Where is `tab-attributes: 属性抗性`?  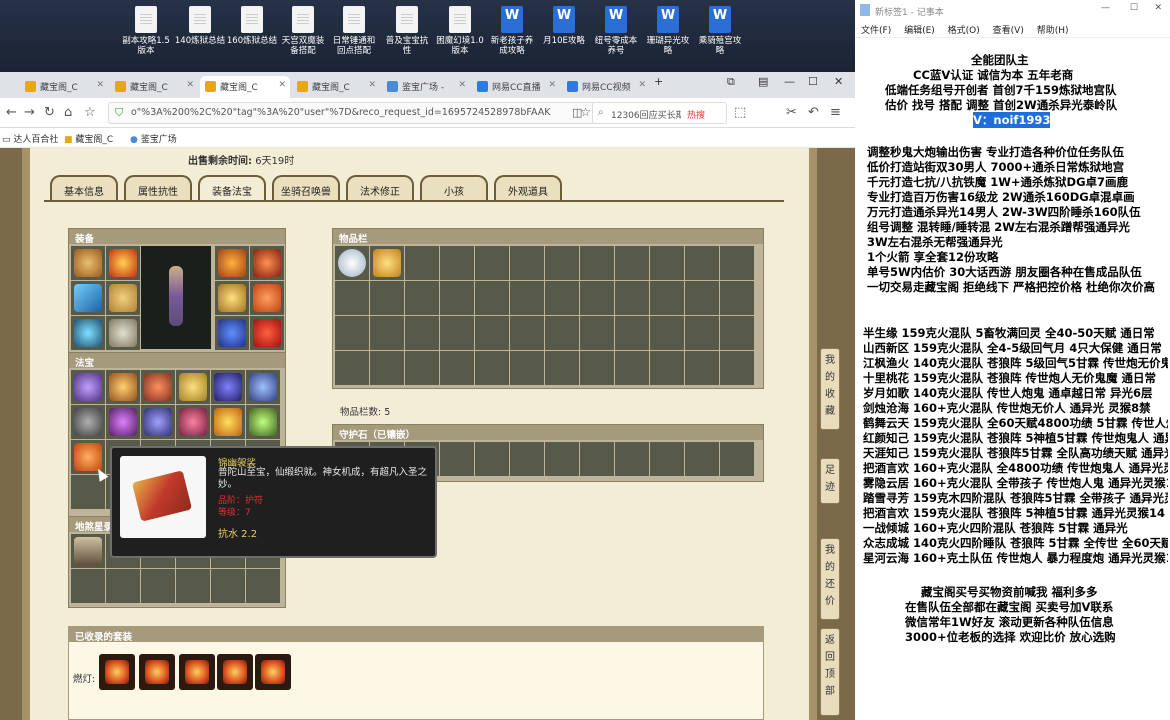 tab-attributes: 属性抗性 is located at coordinates (158, 188).